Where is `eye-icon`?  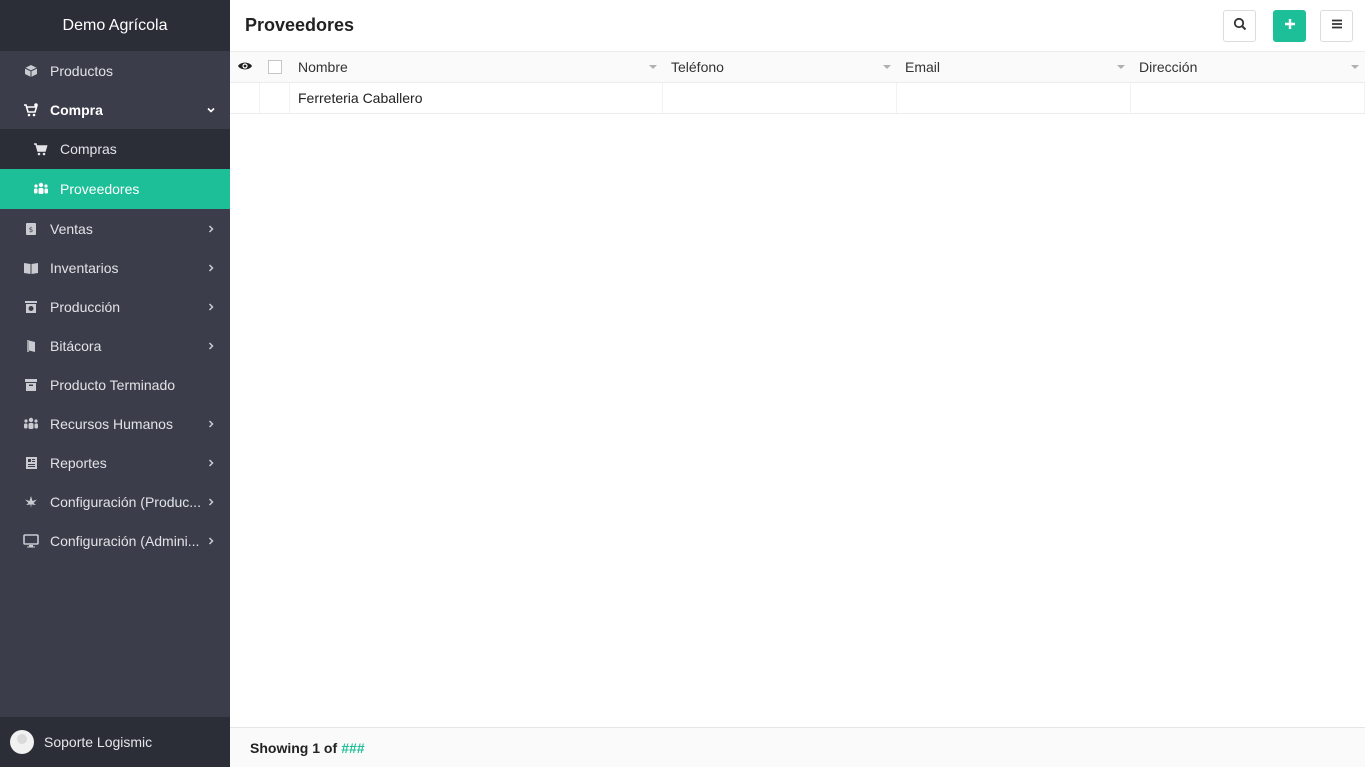
eye-icon is located at coordinates (245, 67).